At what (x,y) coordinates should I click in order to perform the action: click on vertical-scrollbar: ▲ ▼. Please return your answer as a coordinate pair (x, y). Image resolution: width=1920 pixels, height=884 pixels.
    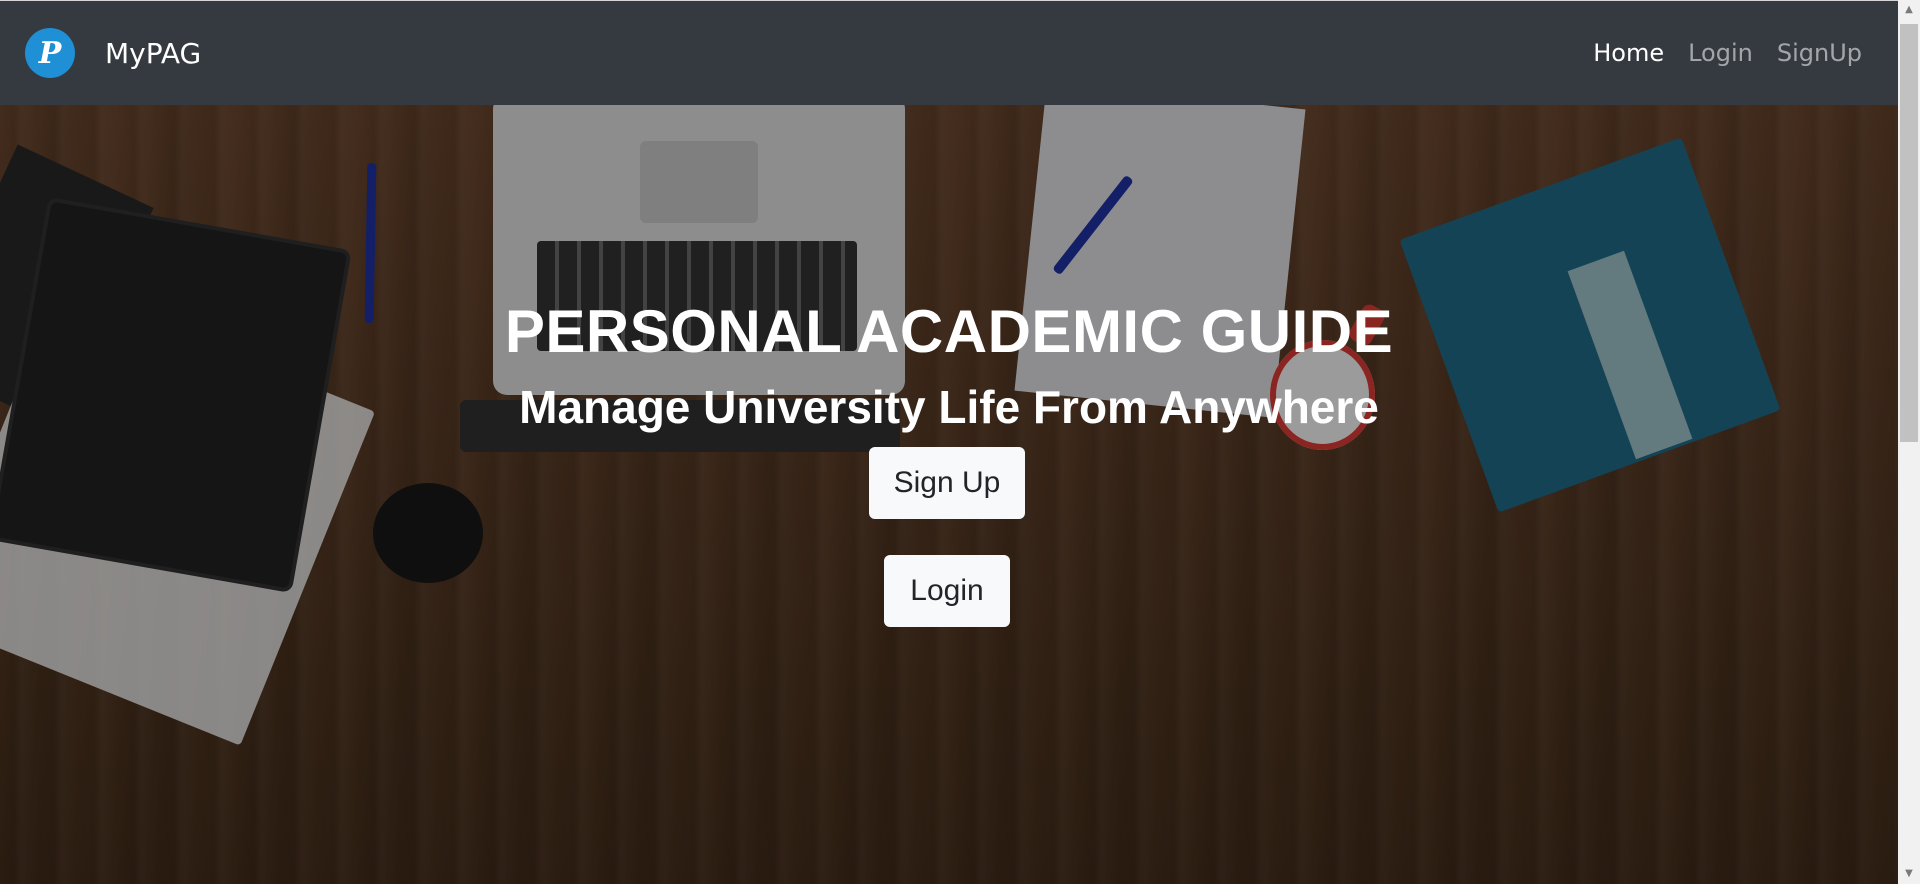
    Looking at the image, I should click on (1909, 442).